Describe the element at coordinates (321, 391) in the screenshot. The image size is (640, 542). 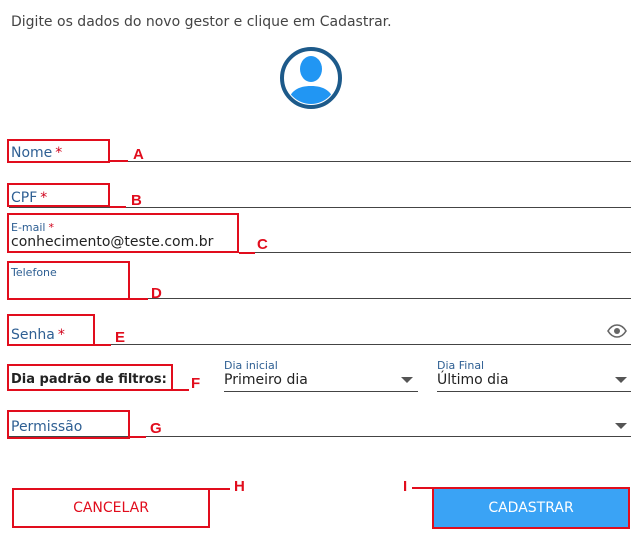
I see `start-day-underline` at that location.